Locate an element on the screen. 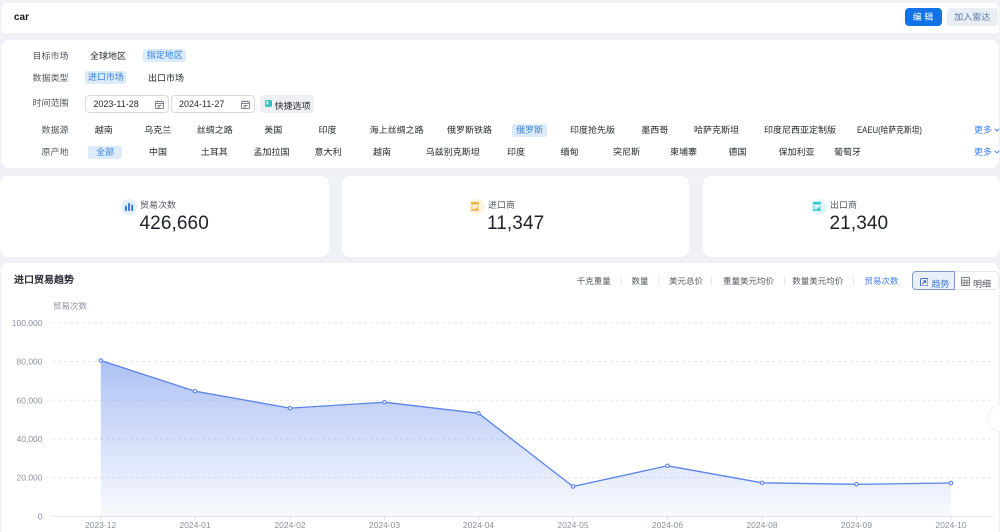  svg-text: 80,000 is located at coordinates (30, 362).